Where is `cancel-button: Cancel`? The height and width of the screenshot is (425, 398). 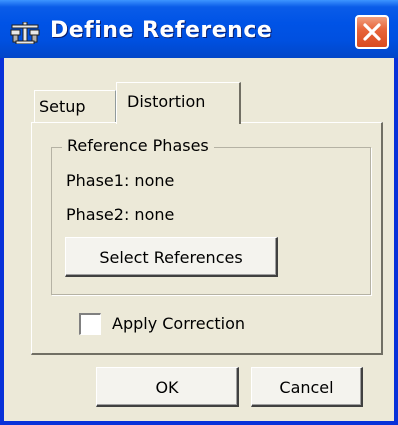 cancel-button: Cancel is located at coordinates (307, 387).